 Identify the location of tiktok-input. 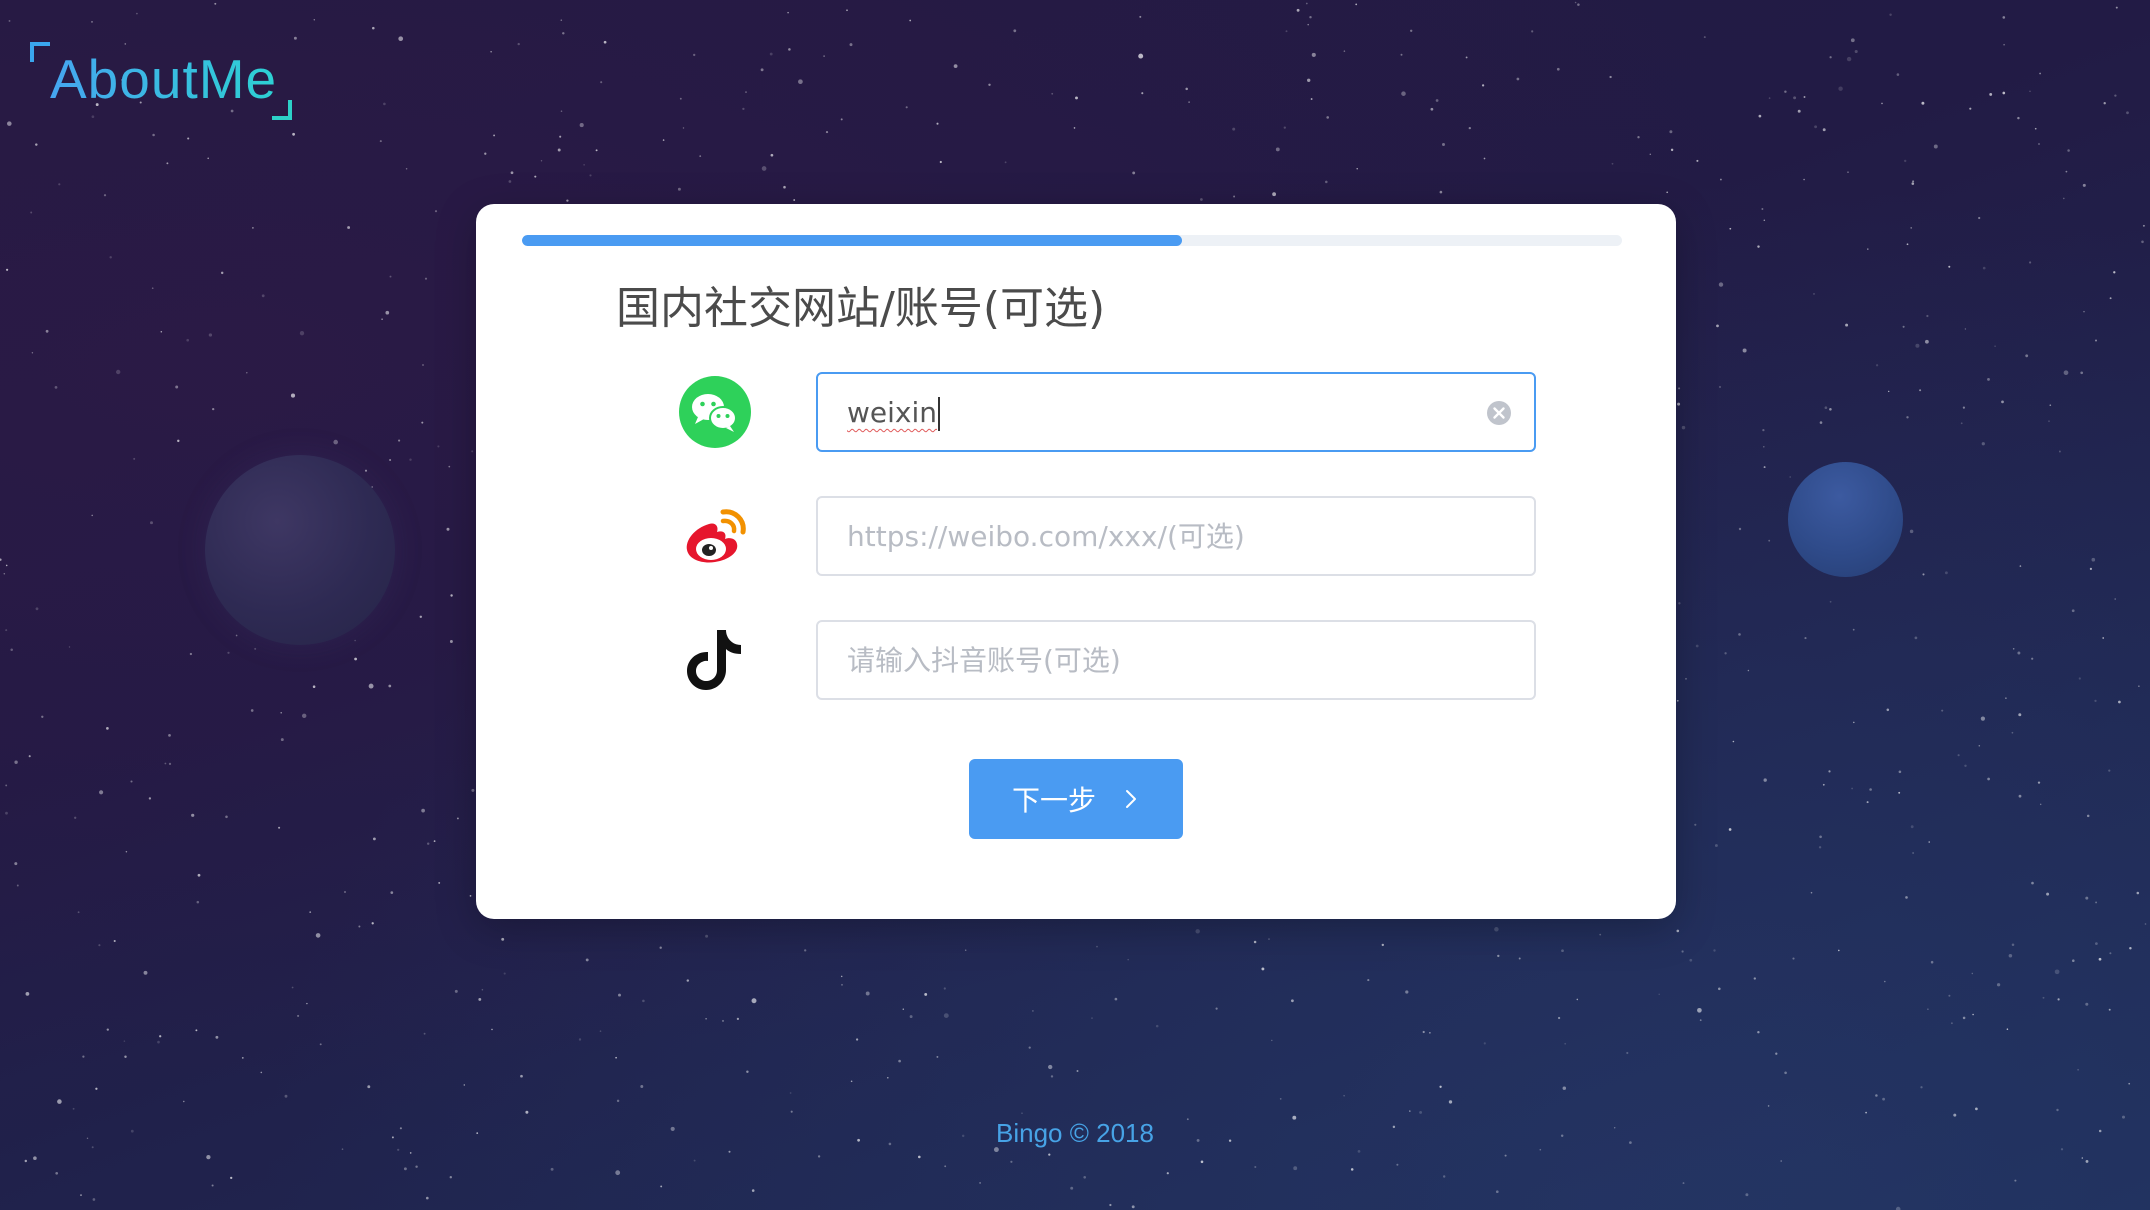
(1176, 660).